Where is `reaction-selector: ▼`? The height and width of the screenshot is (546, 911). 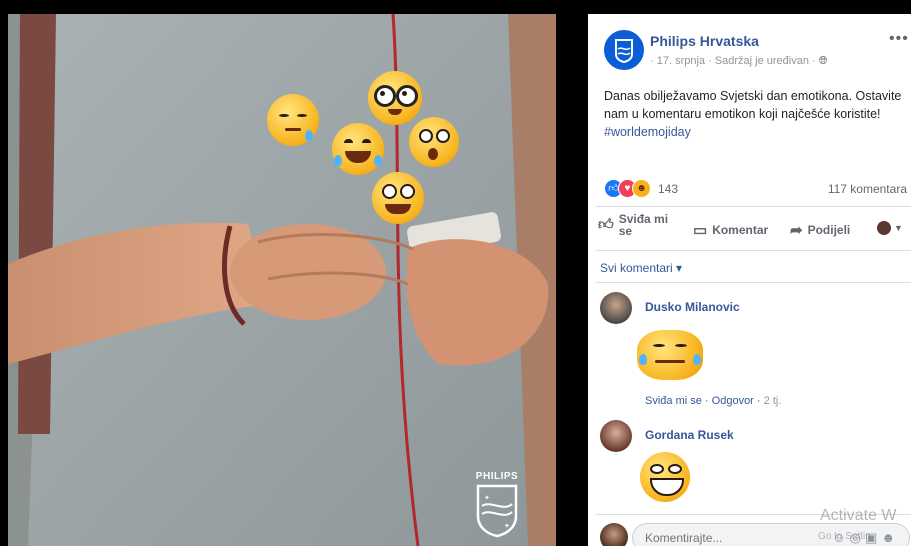
reaction-selector: ▼ is located at coordinates (890, 228).